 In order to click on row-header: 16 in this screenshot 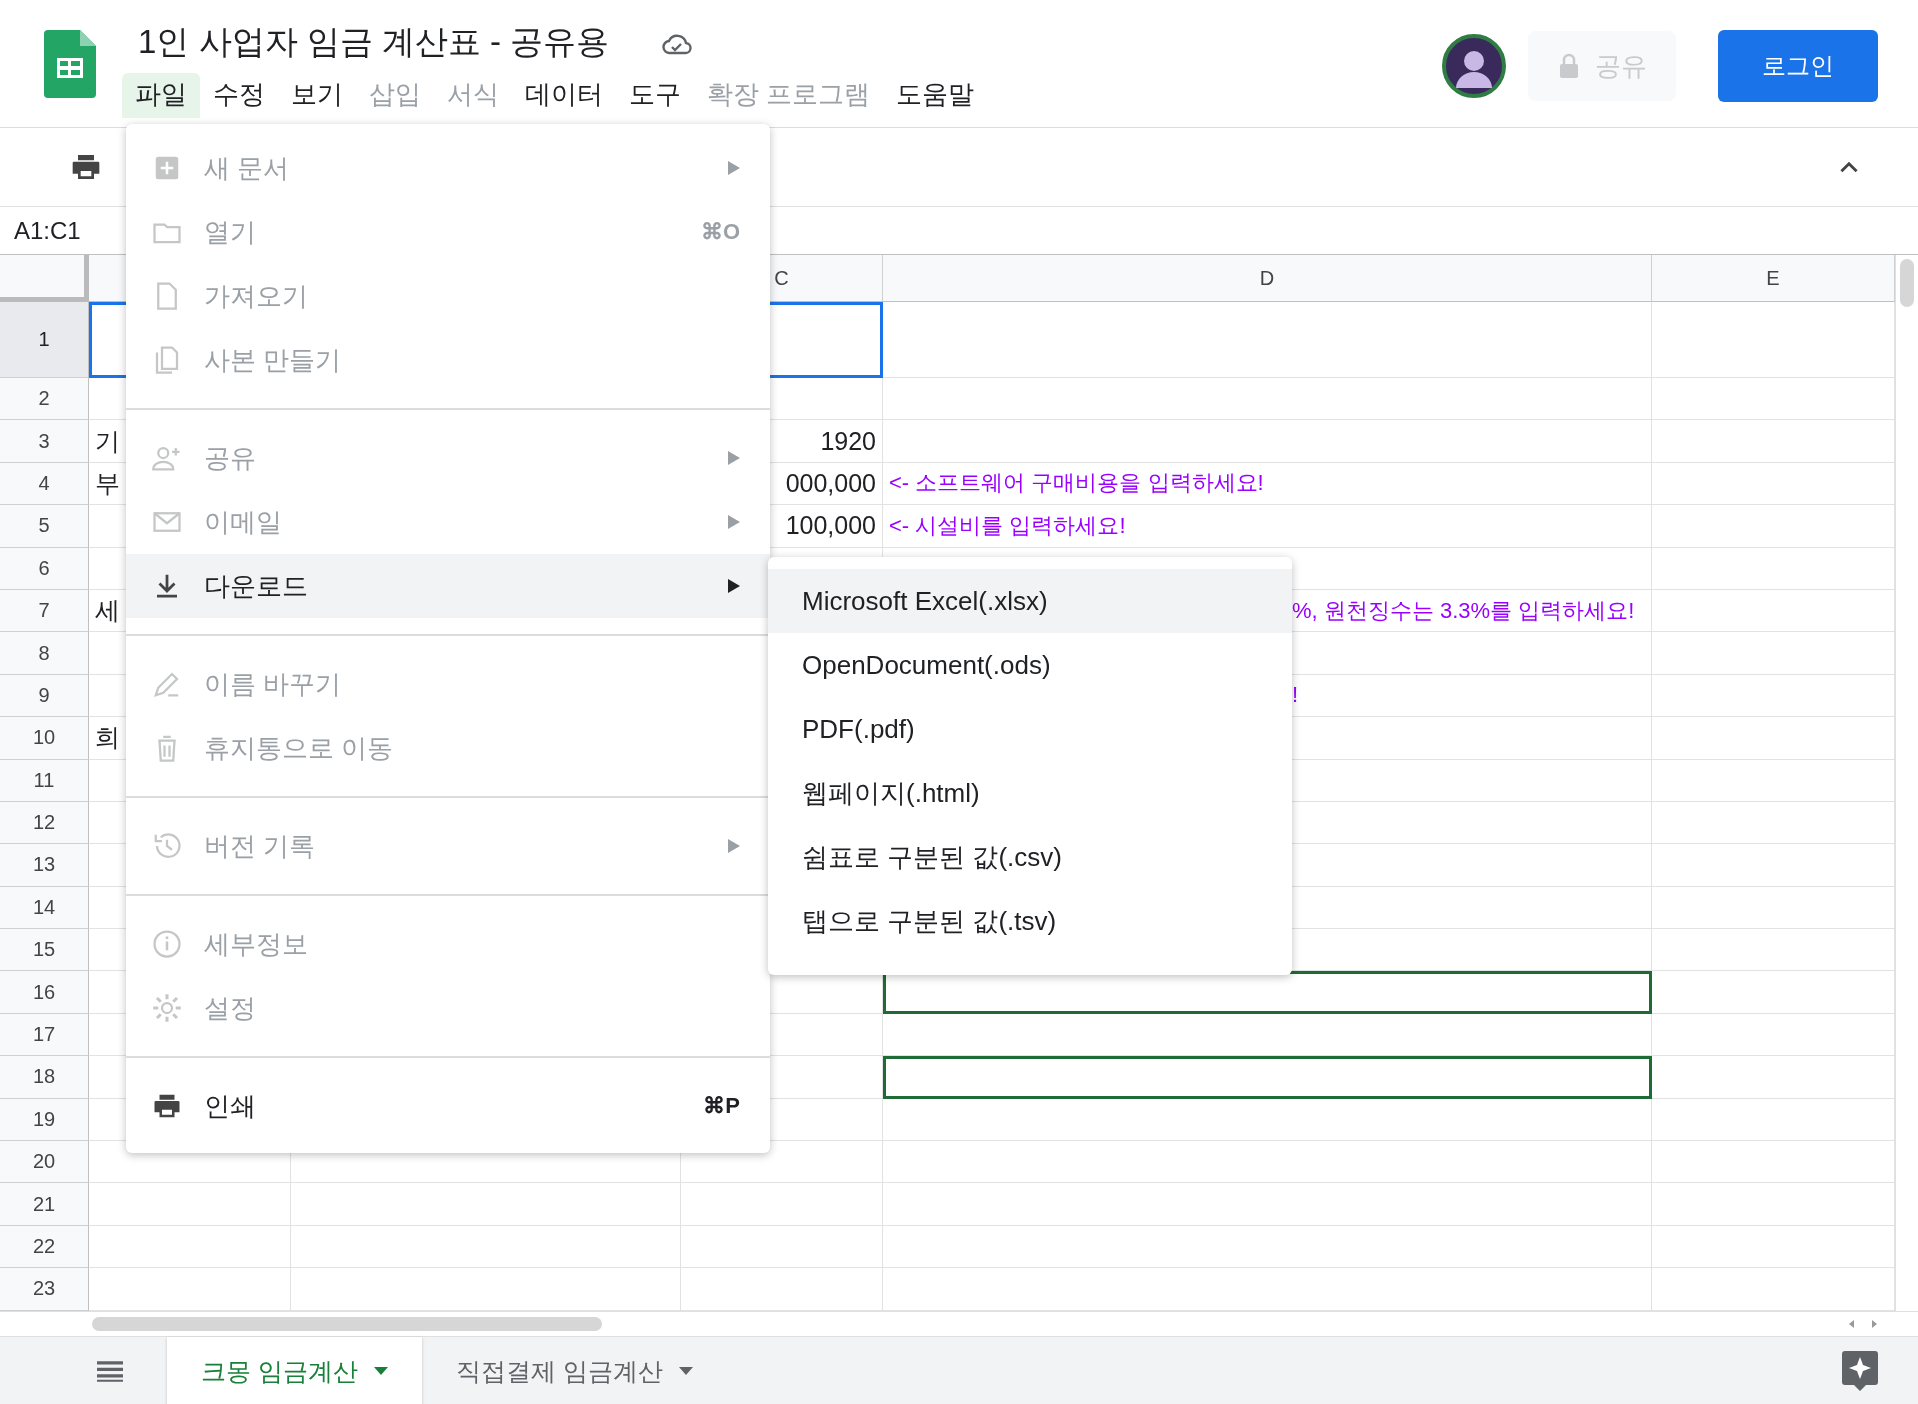, I will do `click(44, 992)`.